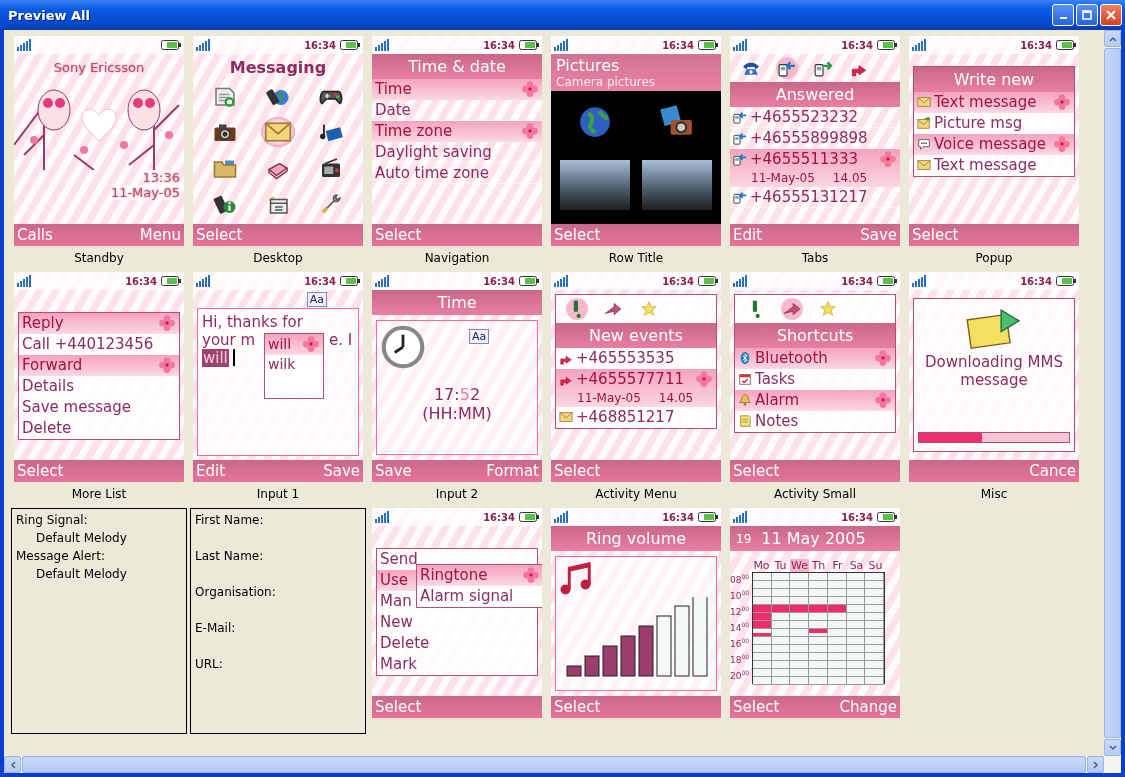 The image size is (1125, 777). Describe the element at coordinates (780, 565) in the screenshot. I see `weekday: Tu` at that location.